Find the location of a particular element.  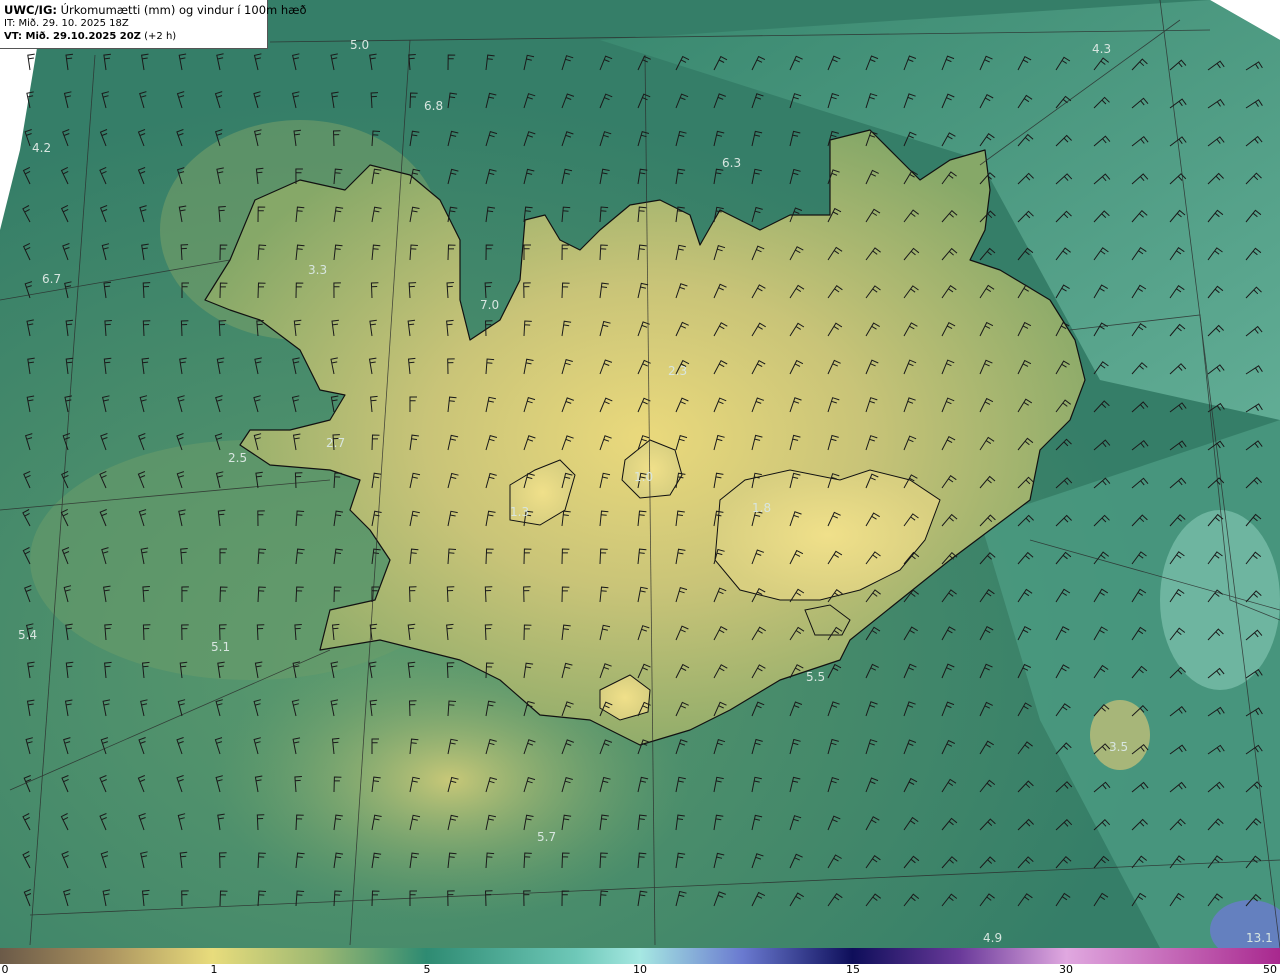

value-label: 5.5 is located at coordinates (815, 677).